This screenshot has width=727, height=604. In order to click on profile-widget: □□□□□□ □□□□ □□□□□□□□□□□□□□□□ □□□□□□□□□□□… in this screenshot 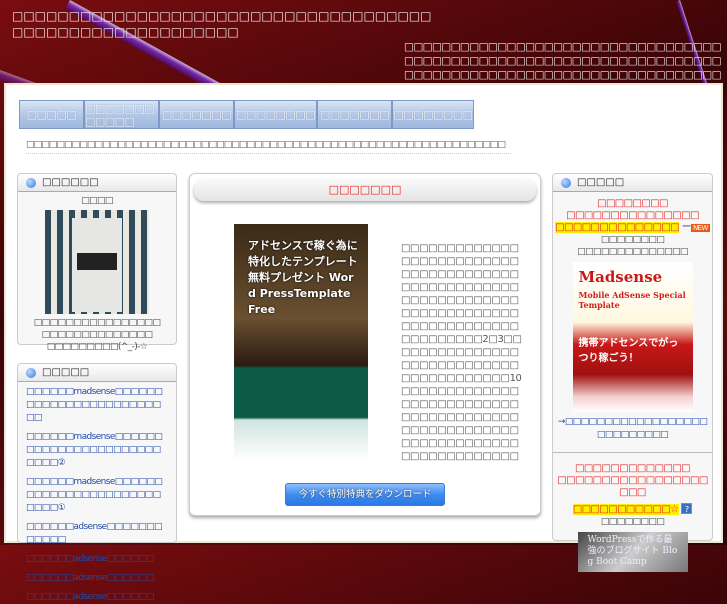, I will do `click(97, 262)`.